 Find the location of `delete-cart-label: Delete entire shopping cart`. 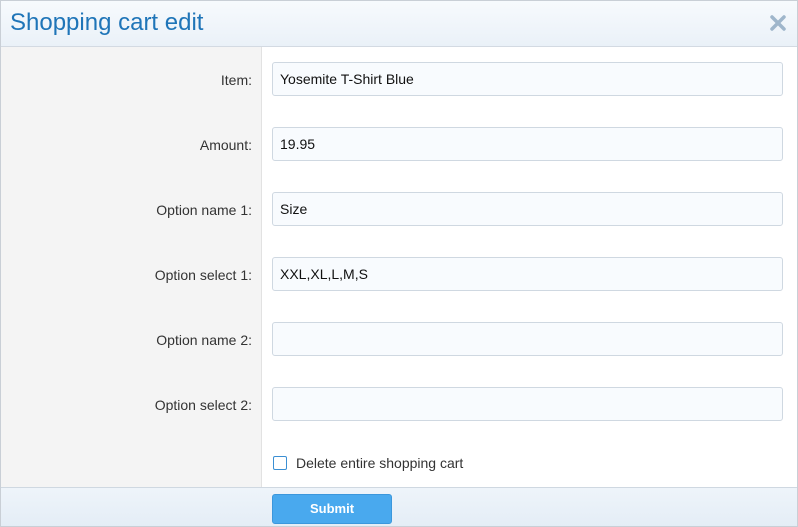

delete-cart-label: Delete entire shopping cart is located at coordinates (380, 463).